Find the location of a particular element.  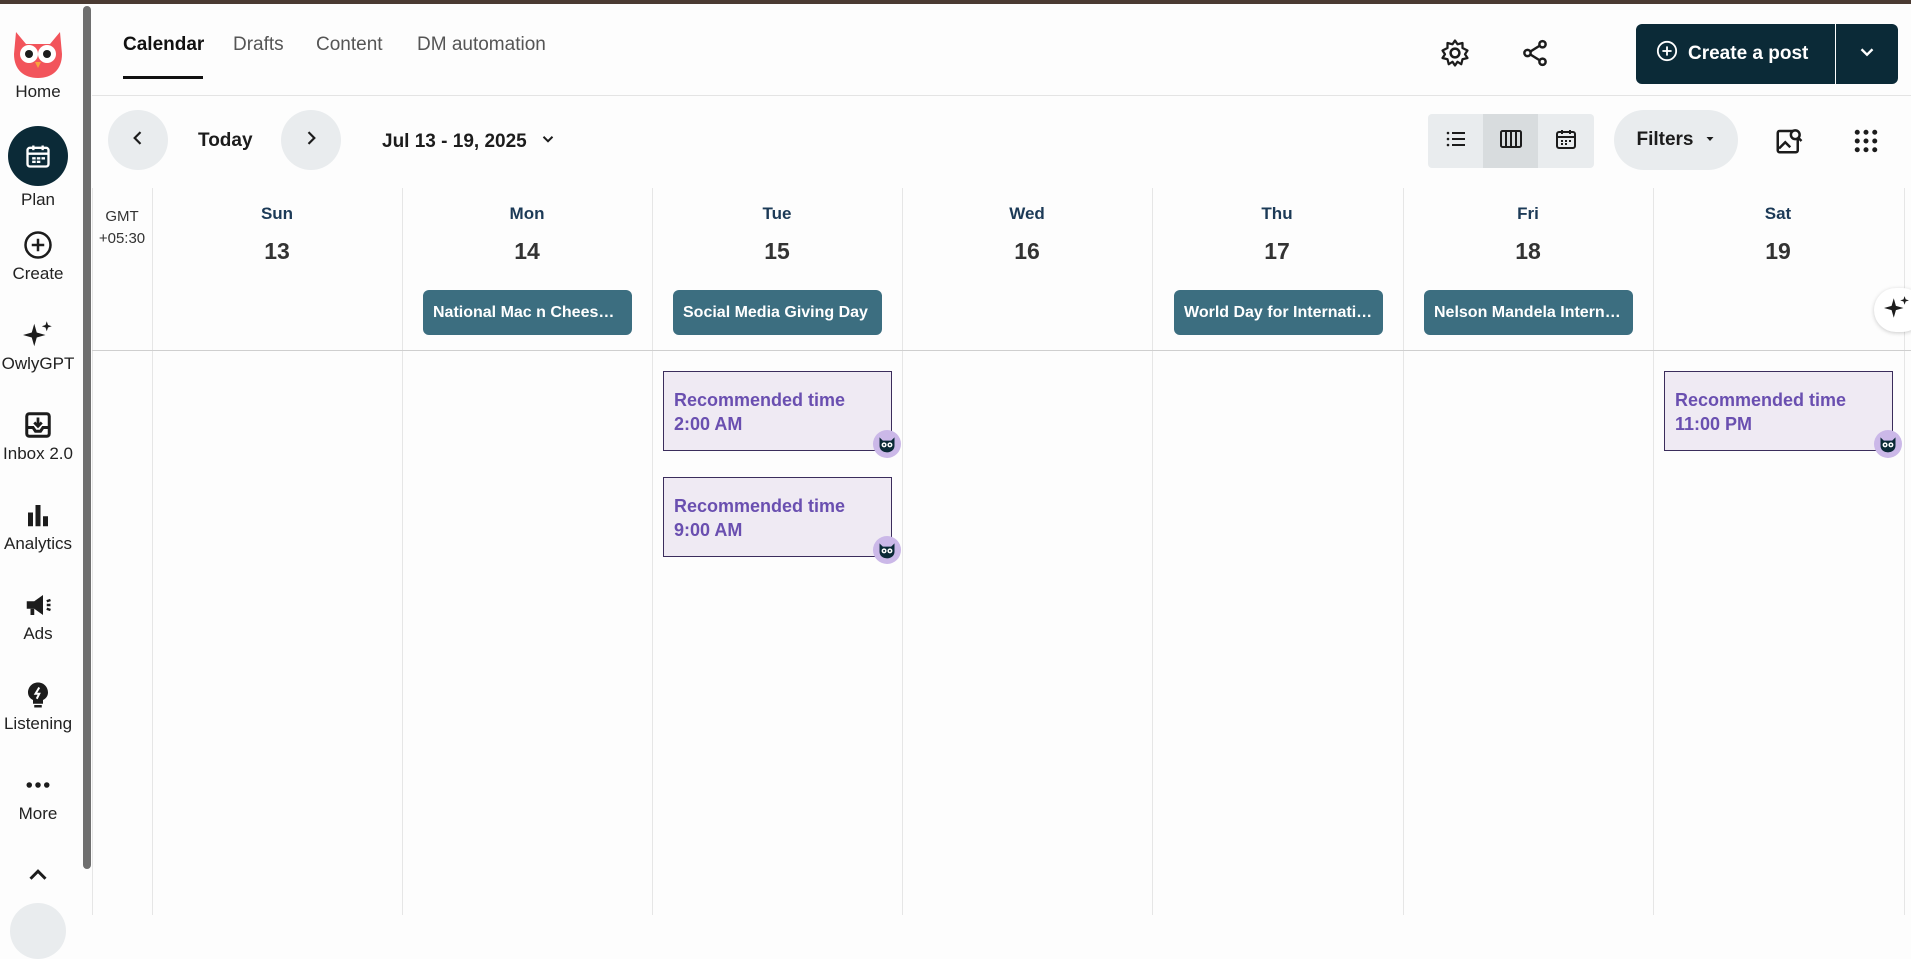

tab-content: Content is located at coordinates (349, 45).